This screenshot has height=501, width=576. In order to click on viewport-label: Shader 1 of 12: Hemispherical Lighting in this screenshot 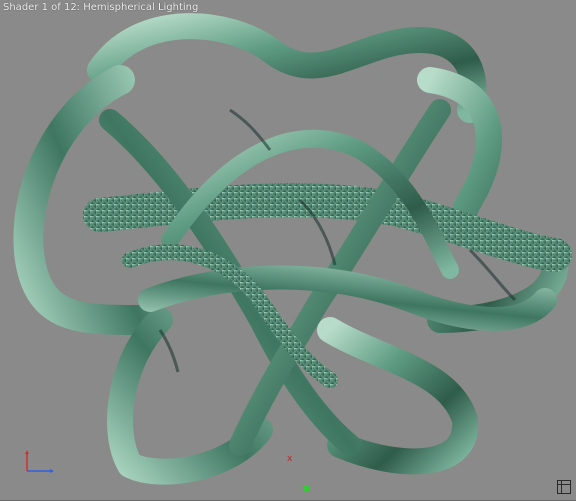, I will do `click(101, 7)`.